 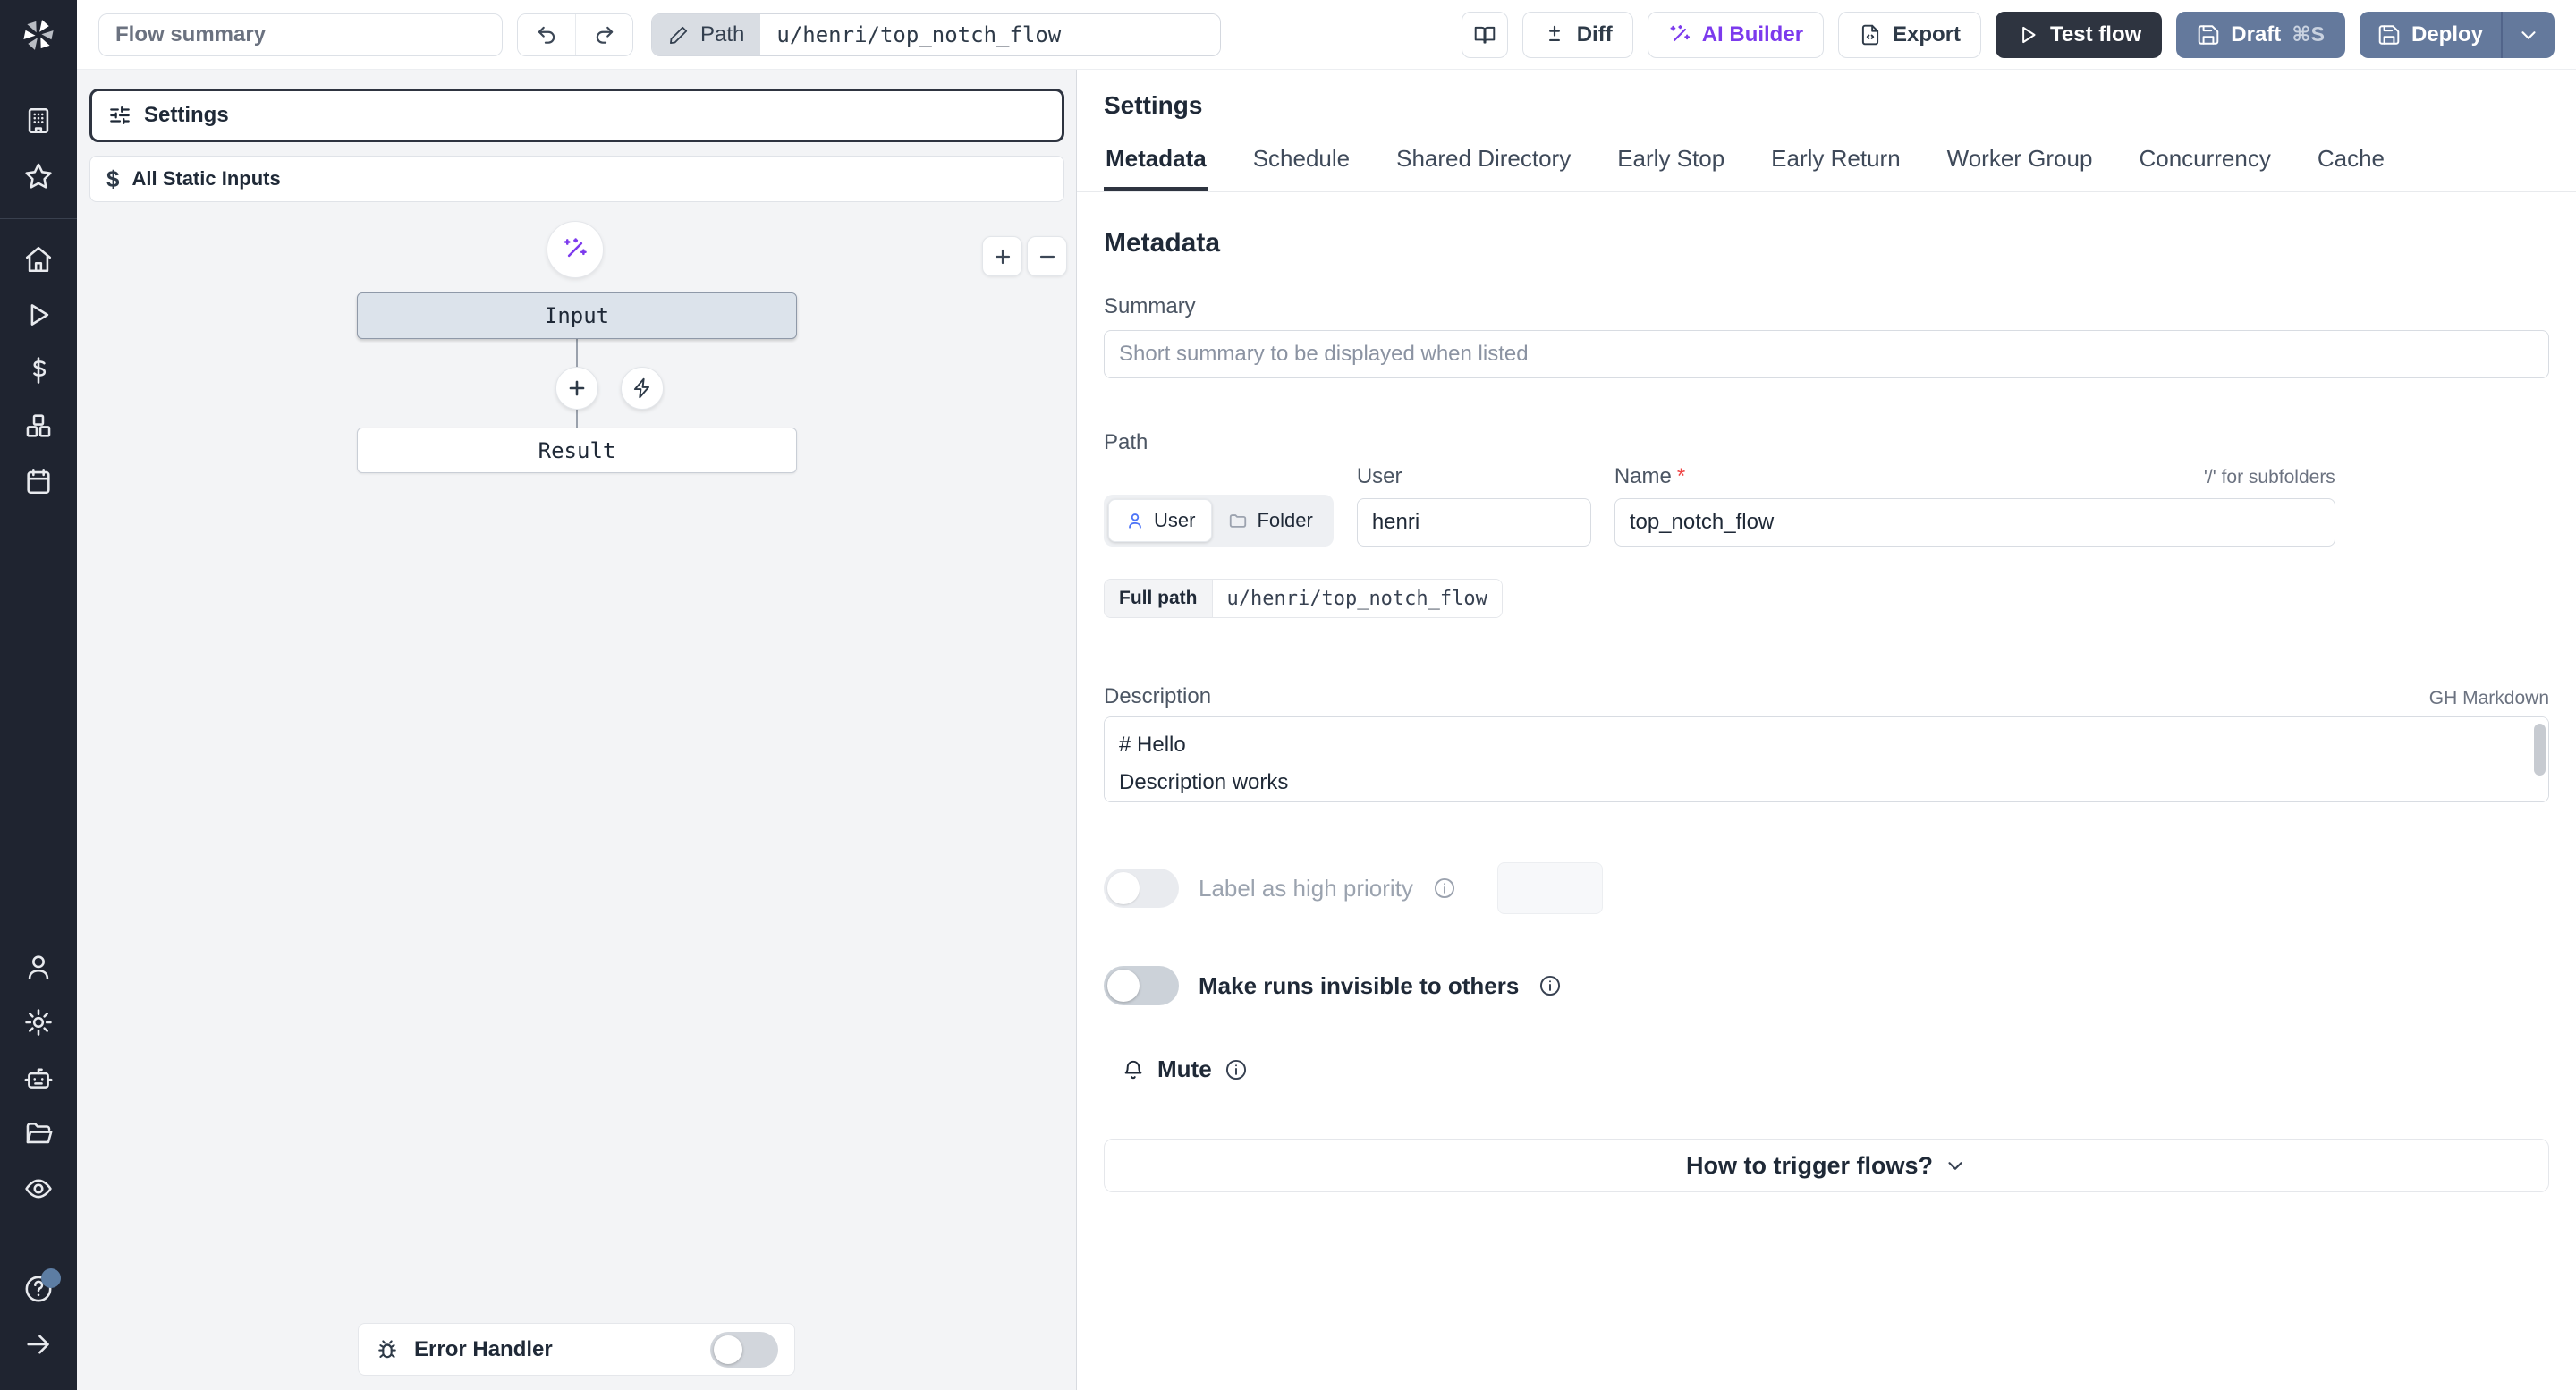 I want to click on deploy-options-caret, so click(x=2529, y=35).